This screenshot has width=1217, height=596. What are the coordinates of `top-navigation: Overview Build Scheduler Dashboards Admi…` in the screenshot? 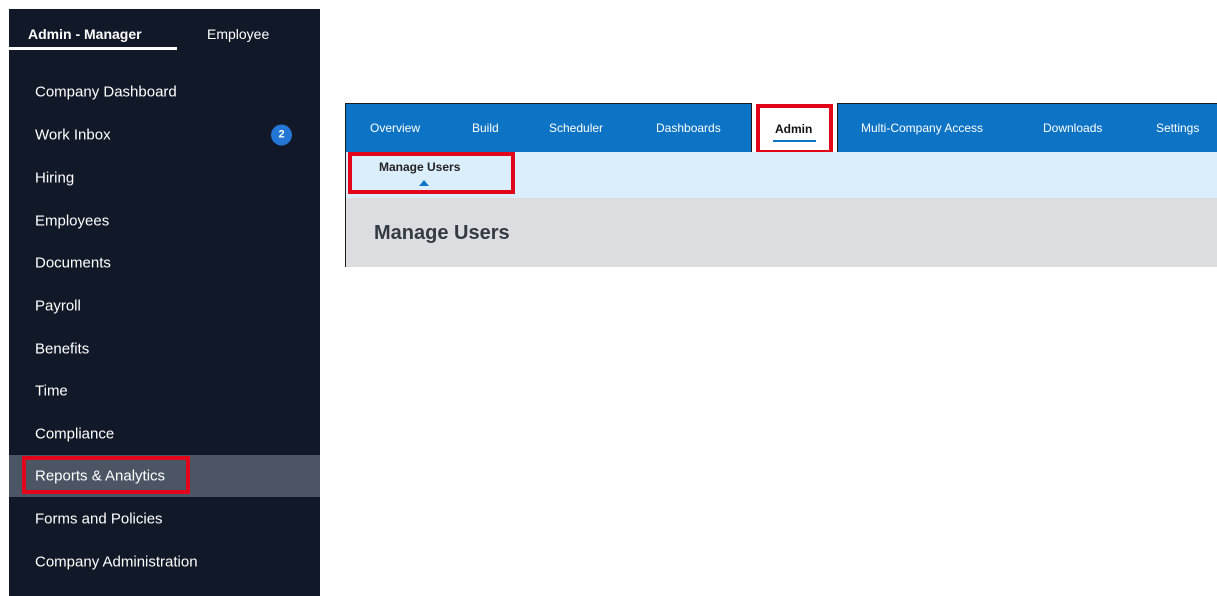 It's located at (781, 128).